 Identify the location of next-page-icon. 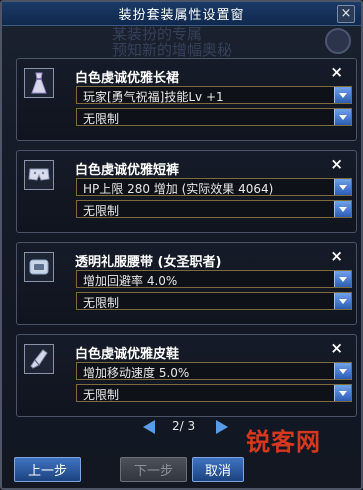
(222, 427).